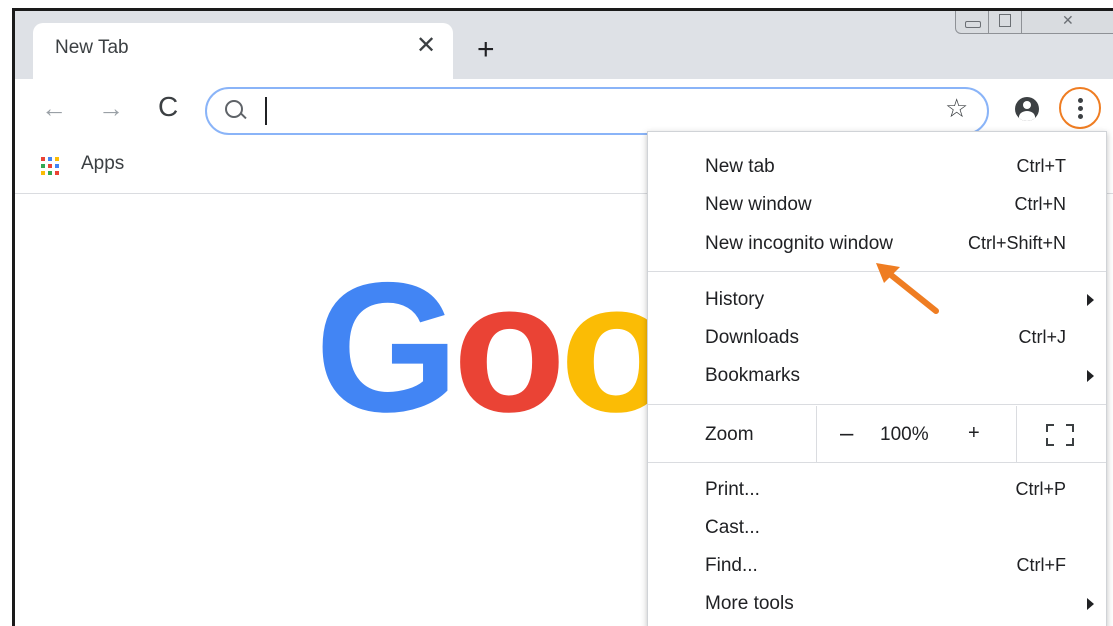  What do you see at coordinates (877, 339) in the screenshot?
I see `menu-item-downloads: Downloads Ctrl+J` at bounding box center [877, 339].